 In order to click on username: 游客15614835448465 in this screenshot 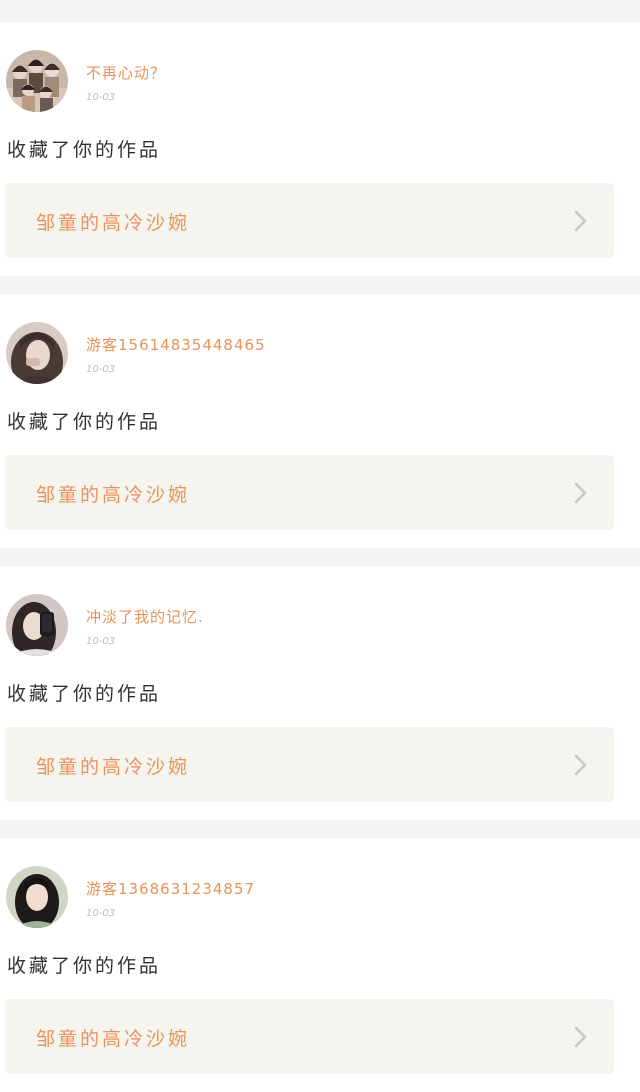, I will do `click(176, 344)`.